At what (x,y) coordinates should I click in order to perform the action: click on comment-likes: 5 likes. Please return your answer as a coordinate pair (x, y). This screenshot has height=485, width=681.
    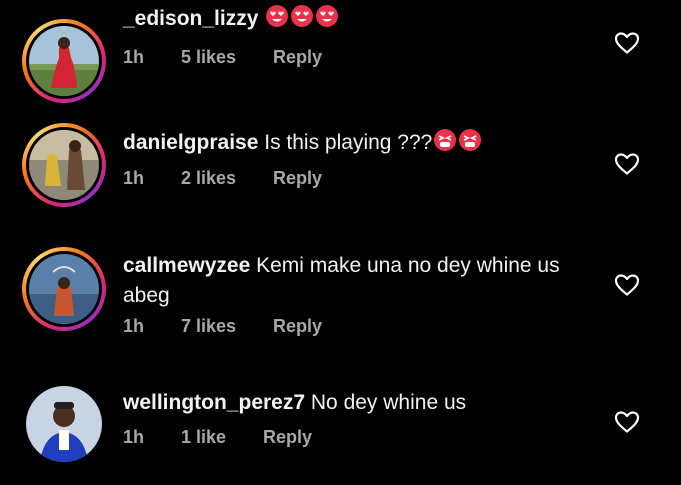
    Looking at the image, I should click on (227, 57).